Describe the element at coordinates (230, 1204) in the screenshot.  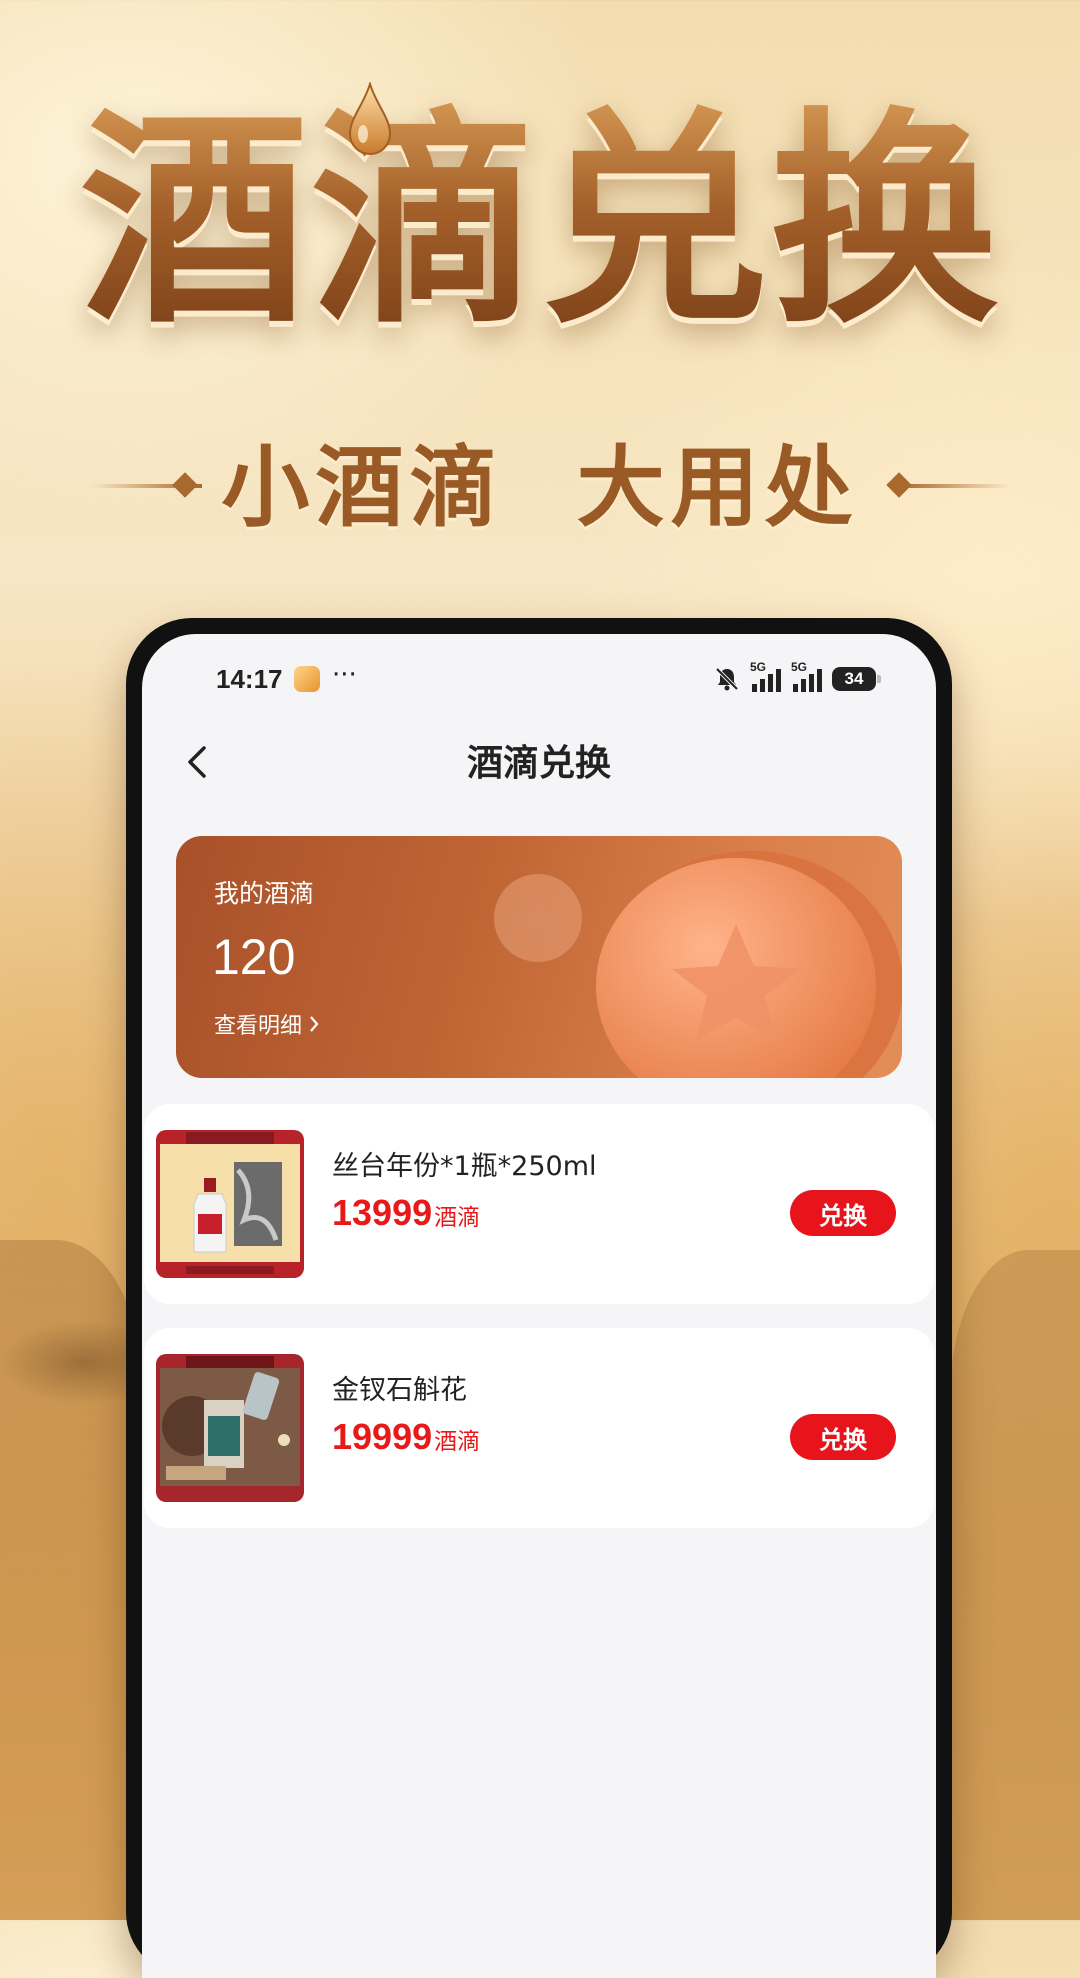
I see `product-image-baijiu-bottle` at that location.